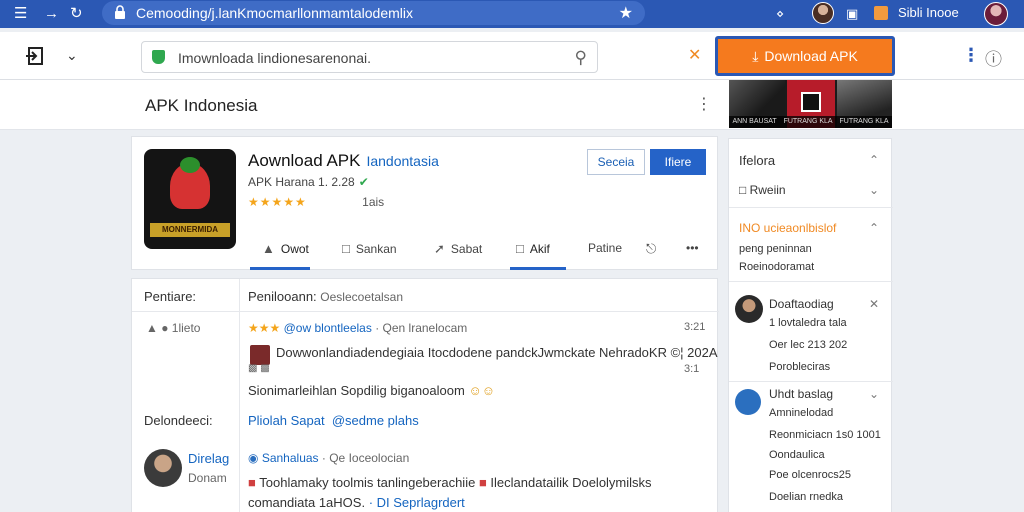  I want to click on save-icon: ⎋, so click(651, 248).